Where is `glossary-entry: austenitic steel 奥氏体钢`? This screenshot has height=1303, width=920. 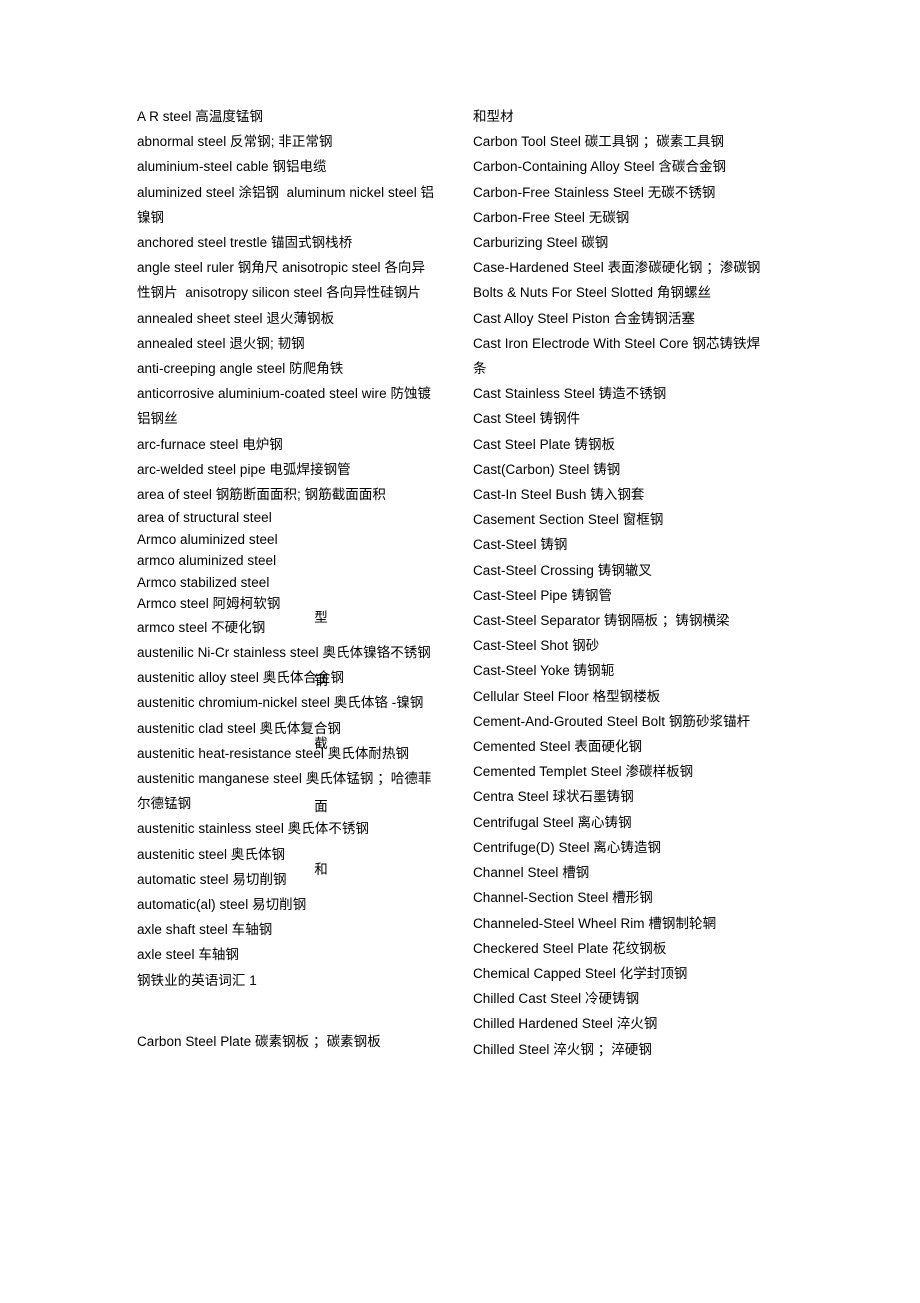 glossary-entry: austenitic steel 奥氏体钢 is located at coordinates (211, 854).